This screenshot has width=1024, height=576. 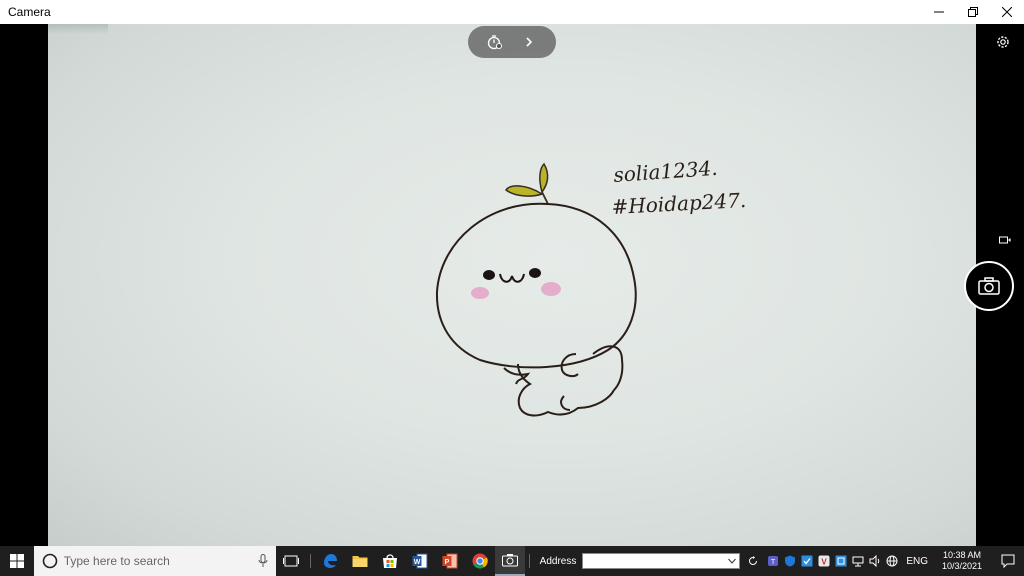 What do you see at coordinates (49, 561) in the screenshot?
I see `cortana-icon` at bounding box center [49, 561].